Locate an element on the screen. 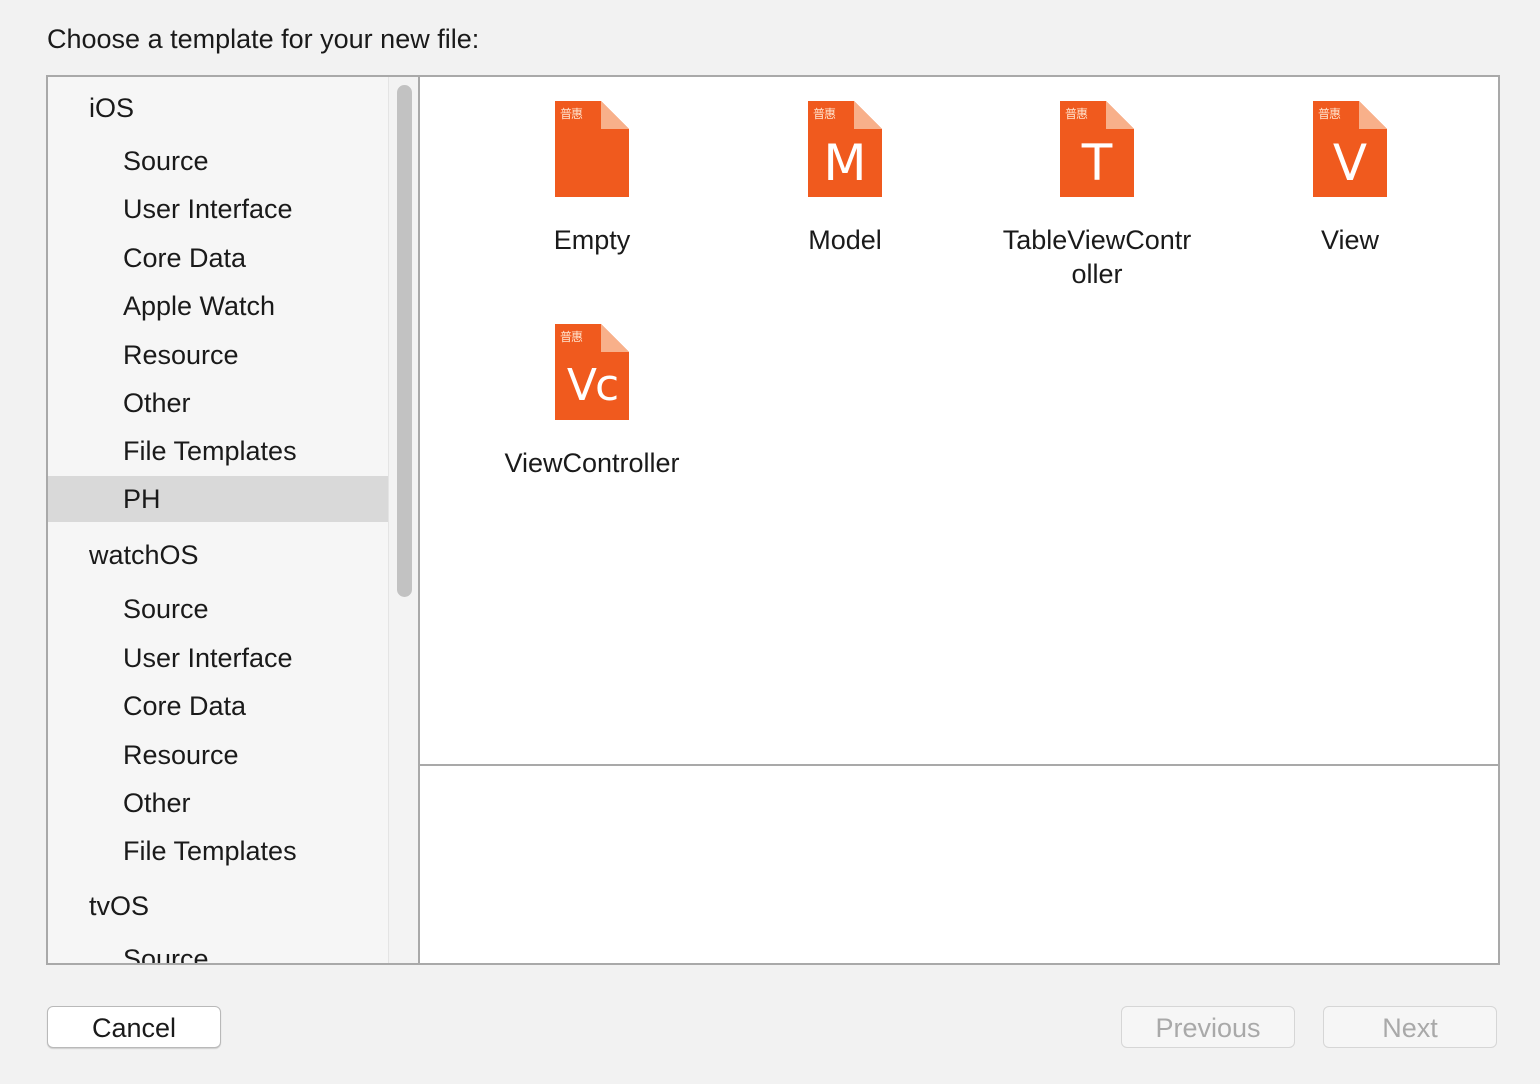  sidebar-item-watchos-resource: Resource is located at coordinates (218, 755).